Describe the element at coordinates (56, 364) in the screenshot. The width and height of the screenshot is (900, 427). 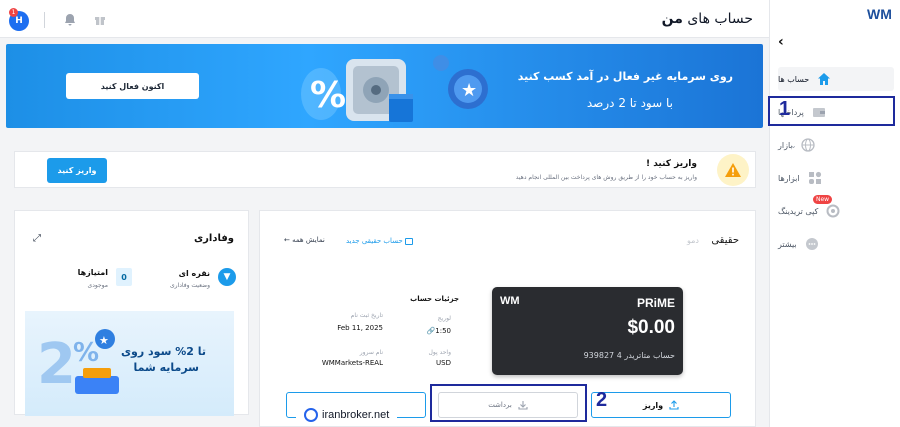
I see `svg-text: 2` at that location.